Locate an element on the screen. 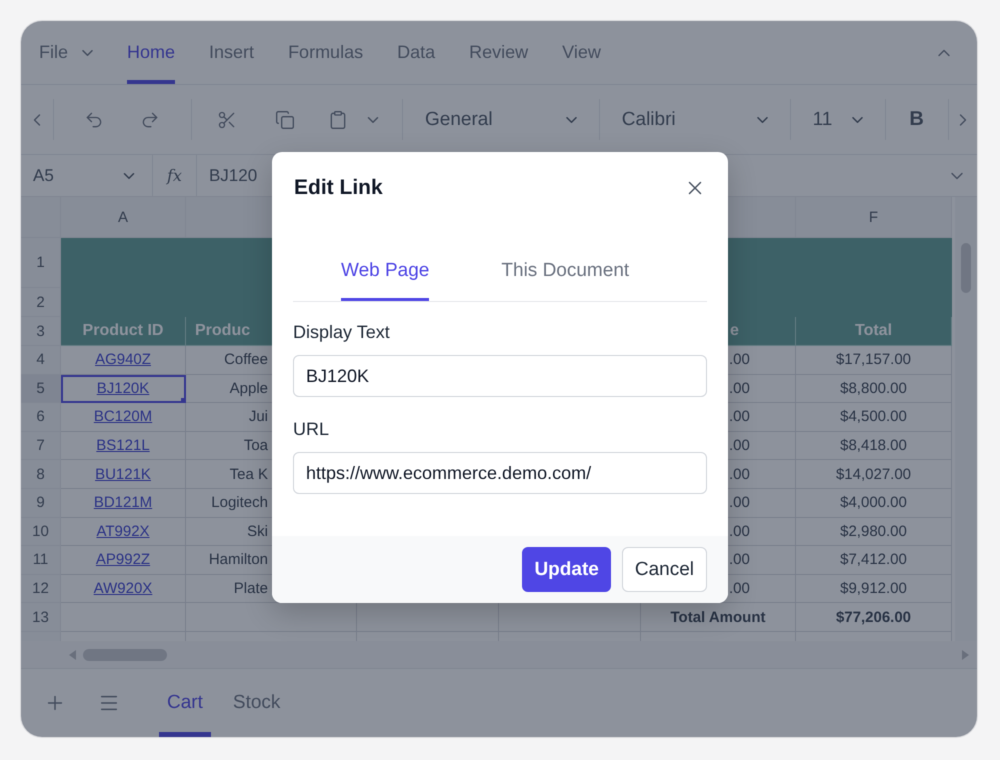  row-number: 9 is located at coordinates (41, 503).